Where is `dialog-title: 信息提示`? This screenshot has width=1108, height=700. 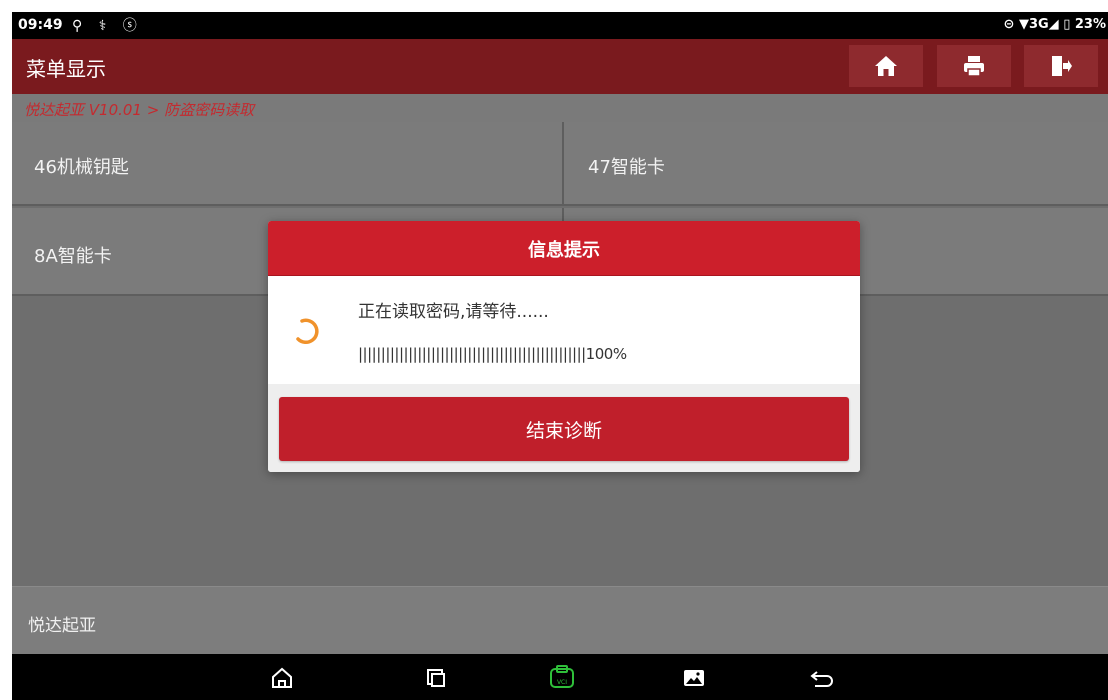
dialog-title: 信息提示 is located at coordinates (564, 250).